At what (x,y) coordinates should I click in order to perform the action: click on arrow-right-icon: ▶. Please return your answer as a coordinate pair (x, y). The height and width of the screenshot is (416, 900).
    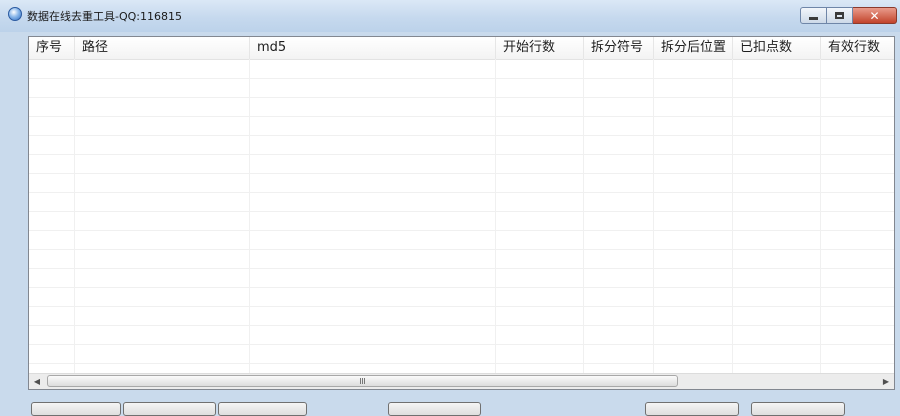
    Looking at the image, I should click on (886, 381).